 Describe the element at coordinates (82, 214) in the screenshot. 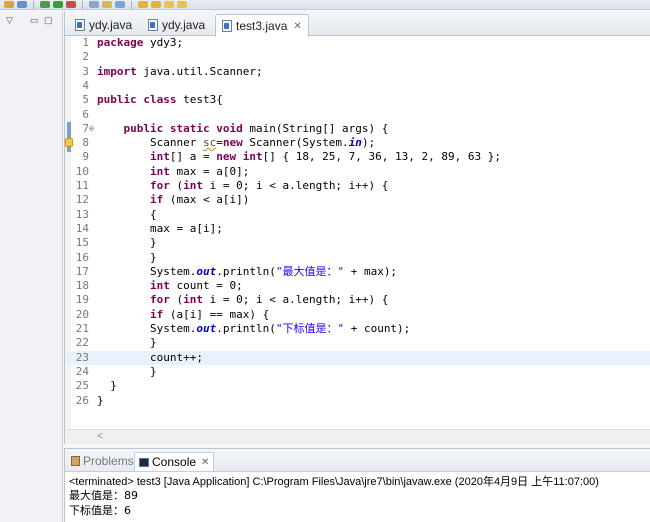

I see `line-number: 13` at that location.